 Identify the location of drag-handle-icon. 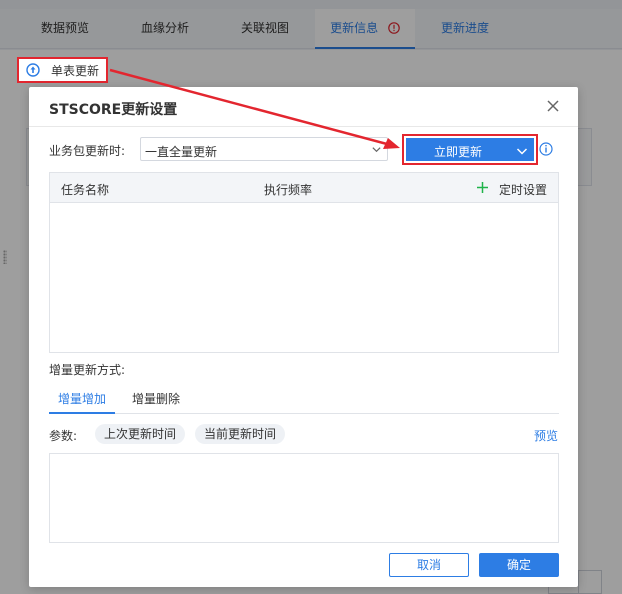
(5, 257).